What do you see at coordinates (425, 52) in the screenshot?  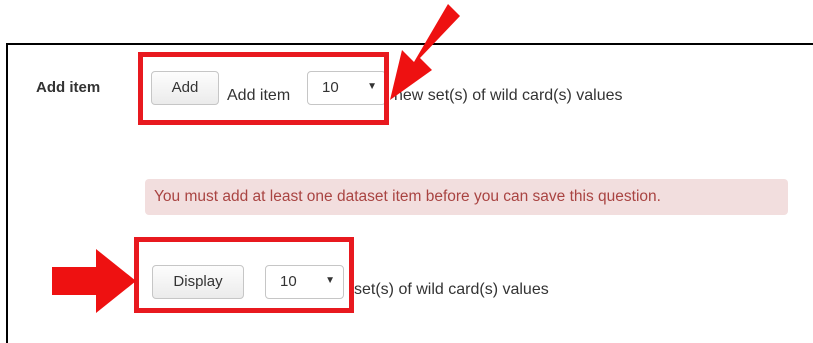 I see `arrow-down-left-icon` at bounding box center [425, 52].